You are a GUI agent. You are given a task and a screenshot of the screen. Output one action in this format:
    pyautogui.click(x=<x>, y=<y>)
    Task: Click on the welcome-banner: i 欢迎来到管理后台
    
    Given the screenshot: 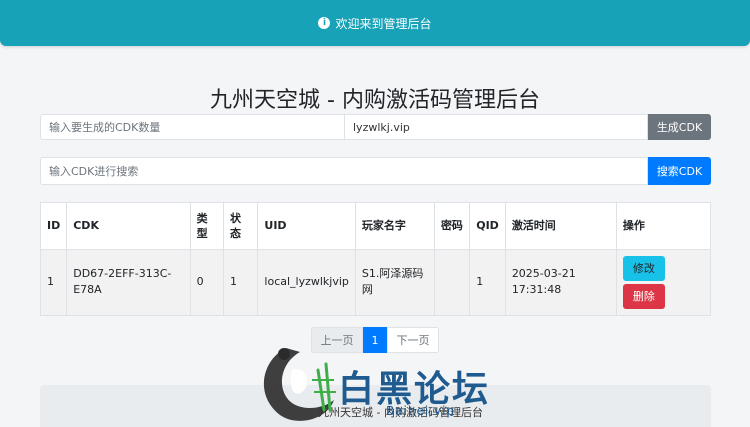 What is the action you would take?
    pyautogui.click(x=375, y=23)
    